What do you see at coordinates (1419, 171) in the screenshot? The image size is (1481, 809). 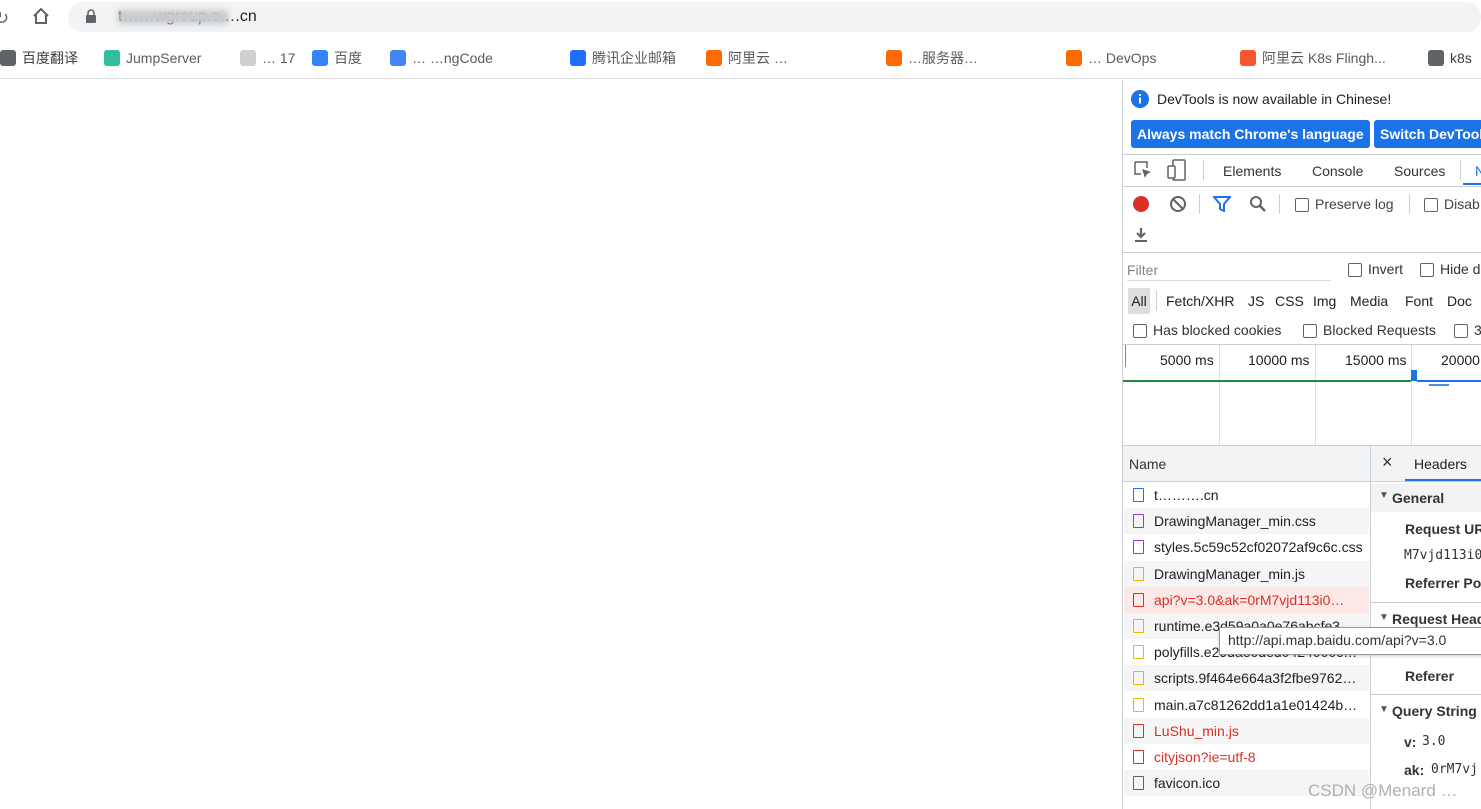 I see `tab-sources: Sources` at bounding box center [1419, 171].